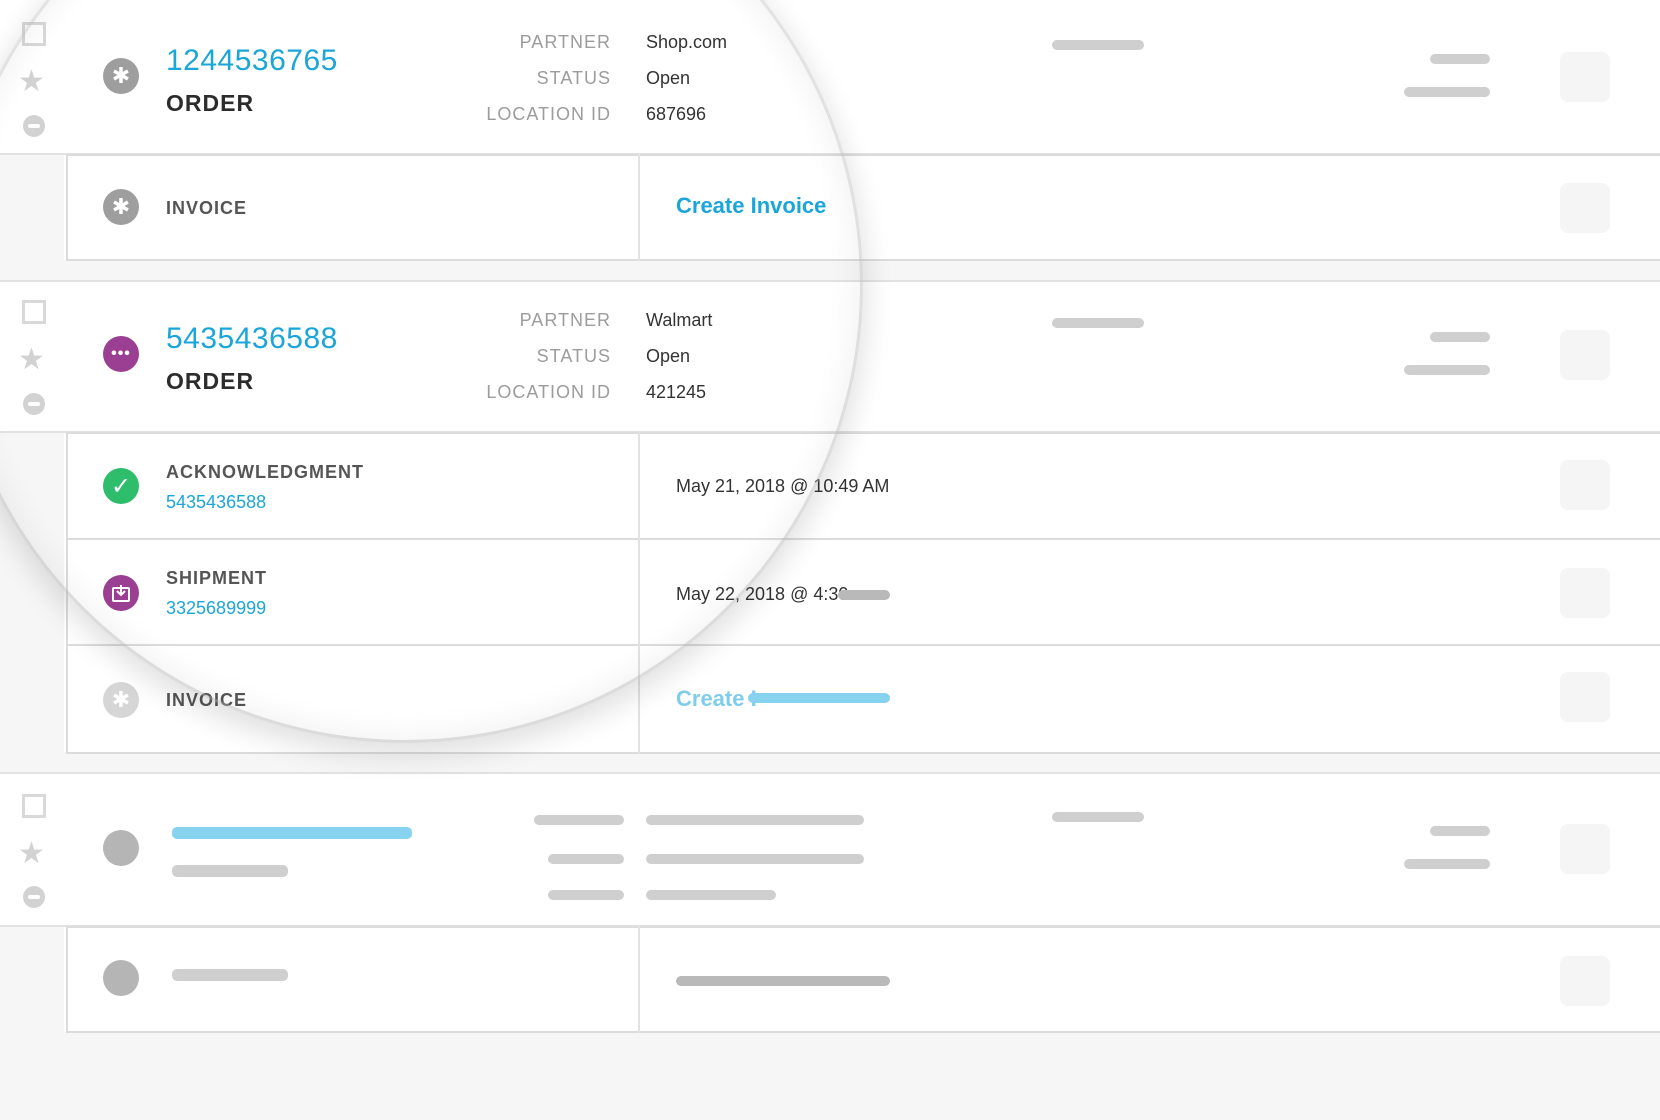 The image size is (1660, 1120). I want to click on download-box-icon, so click(121, 593).